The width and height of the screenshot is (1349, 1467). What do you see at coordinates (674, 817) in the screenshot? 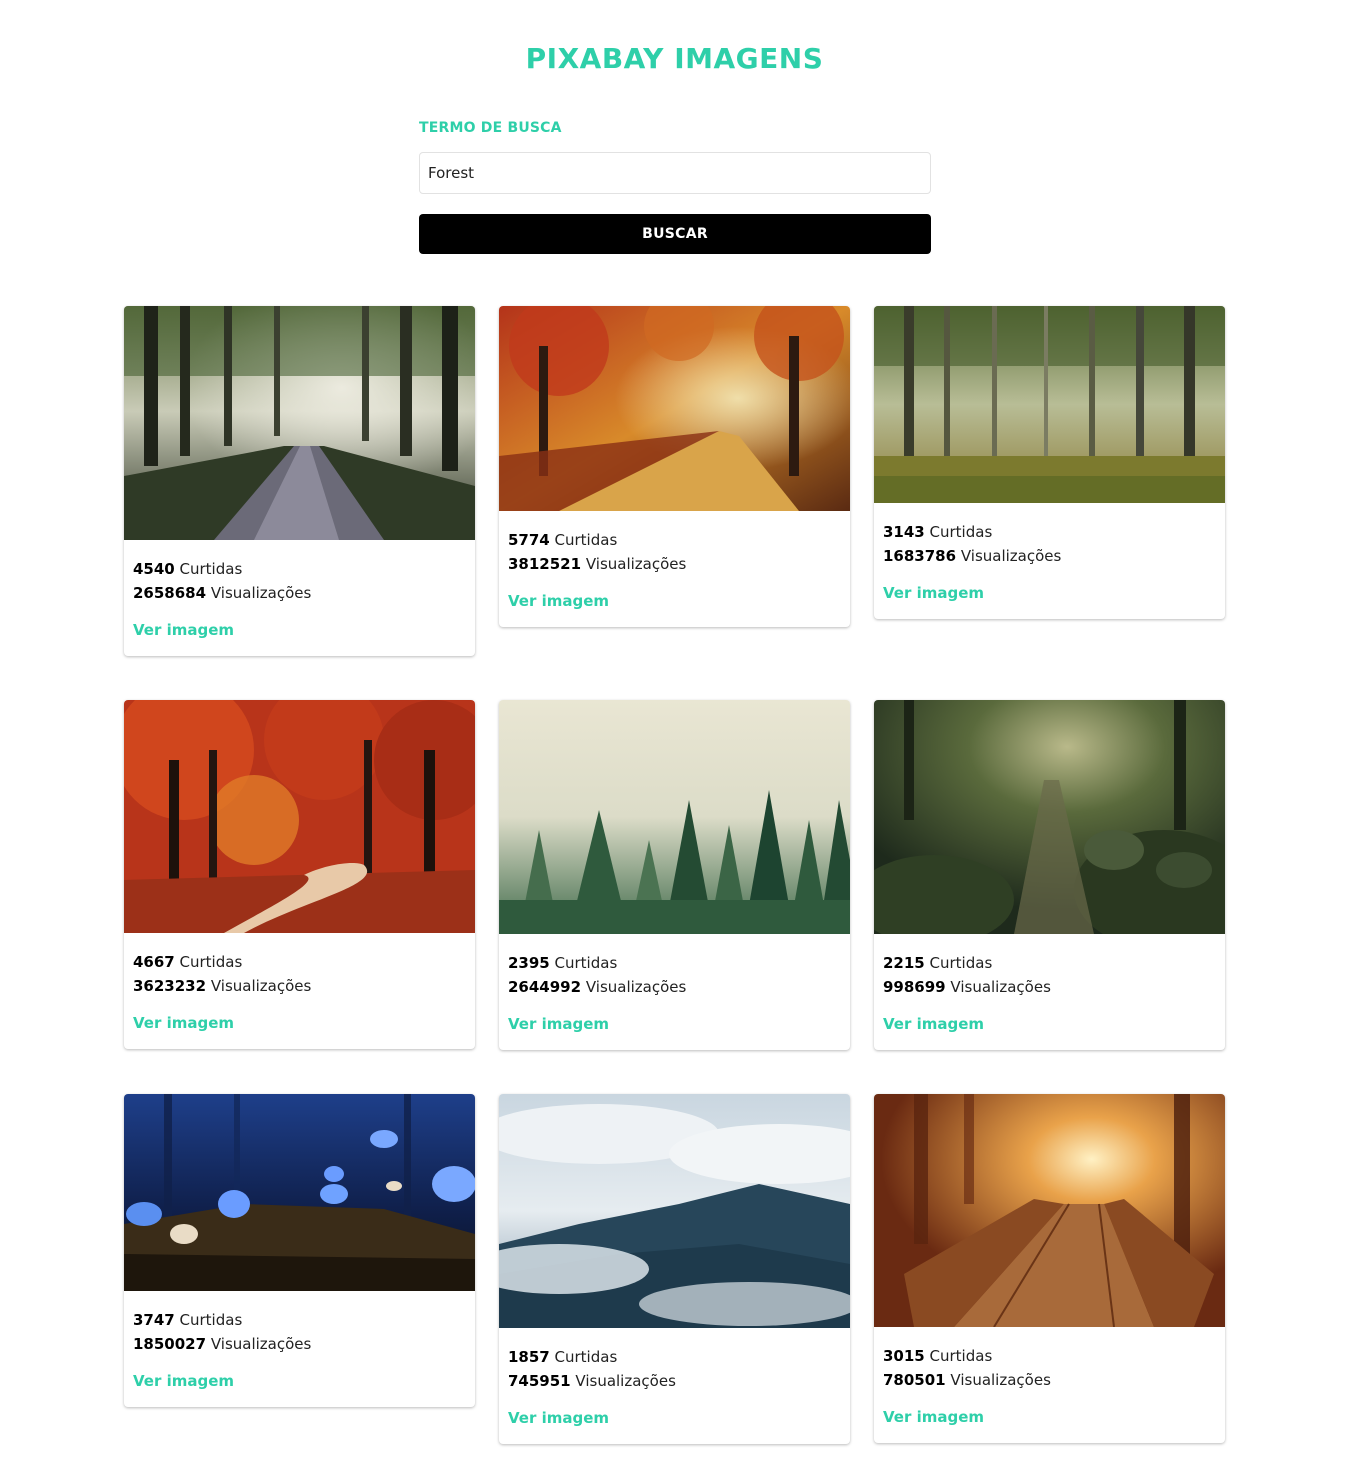
I see `card-image-misty-pines` at bounding box center [674, 817].